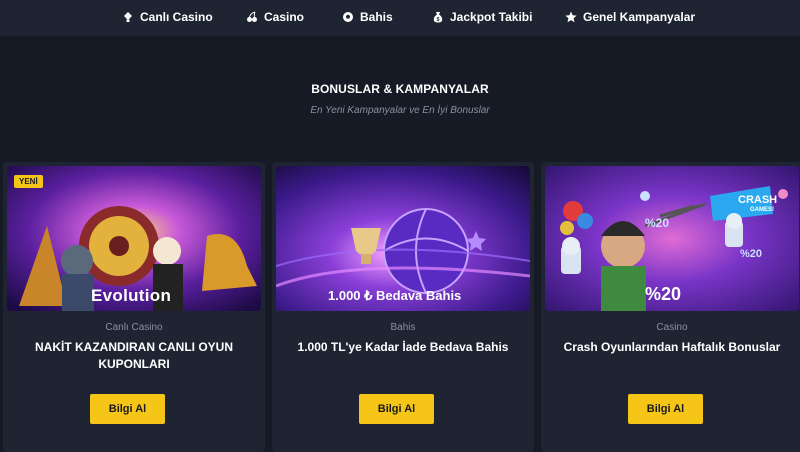  Describe the element at coordinates (131, 295) in the screenshot. I see `promo-image-caption: Evolution` at that location.